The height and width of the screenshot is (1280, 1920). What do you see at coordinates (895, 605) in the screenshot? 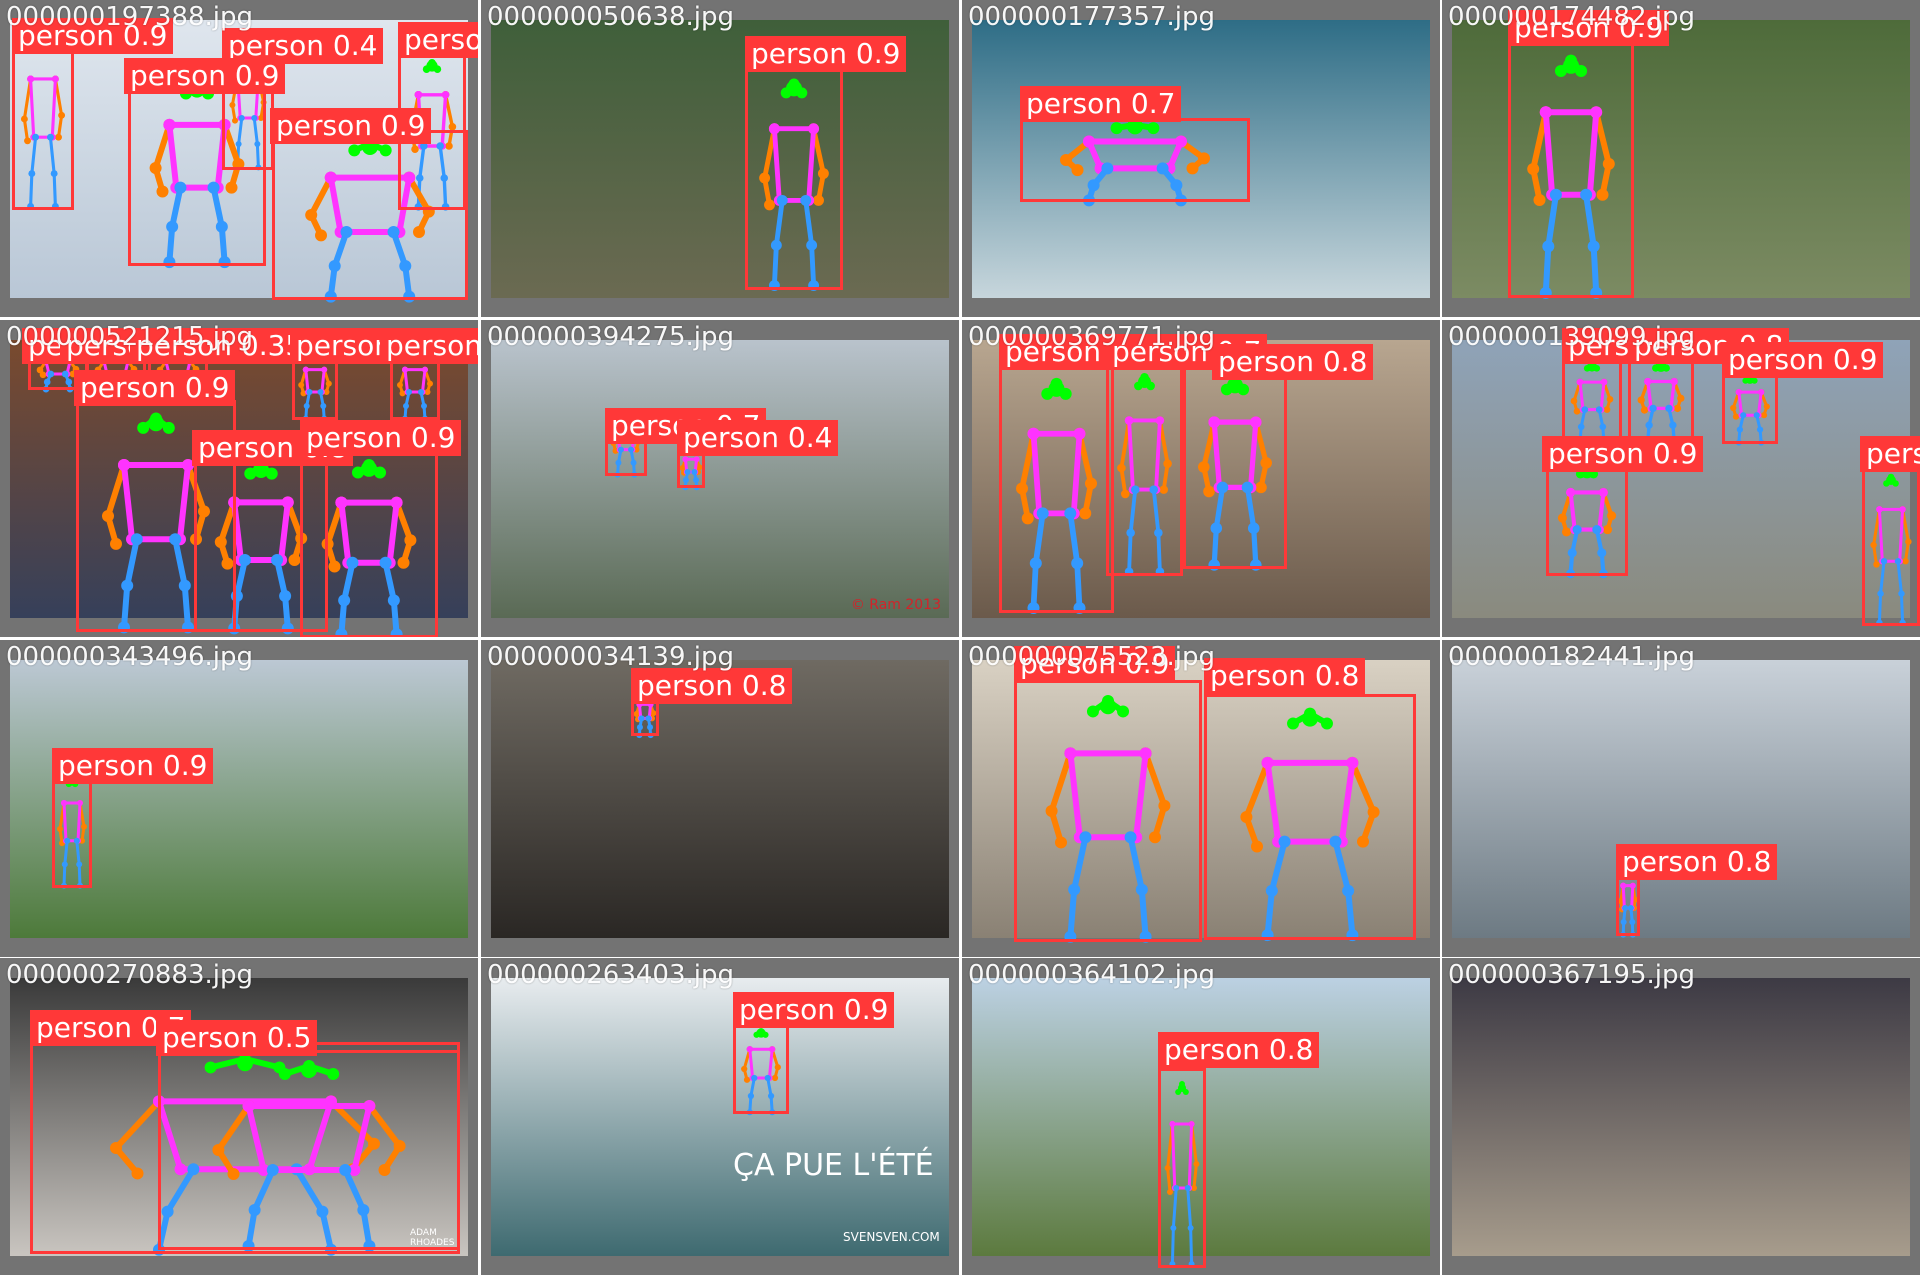
I see `photo-credit: © Ram 2013` at bounding box center [895, 605].